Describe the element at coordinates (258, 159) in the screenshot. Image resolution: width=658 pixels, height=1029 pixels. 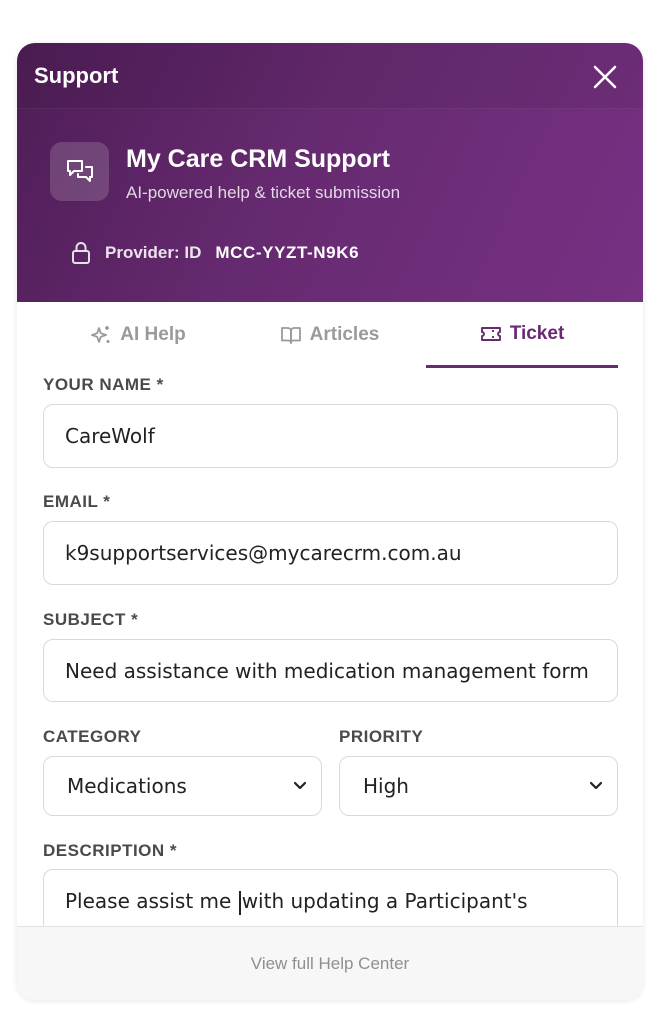
I see `brand-title: My Care CRM Support` at that location.